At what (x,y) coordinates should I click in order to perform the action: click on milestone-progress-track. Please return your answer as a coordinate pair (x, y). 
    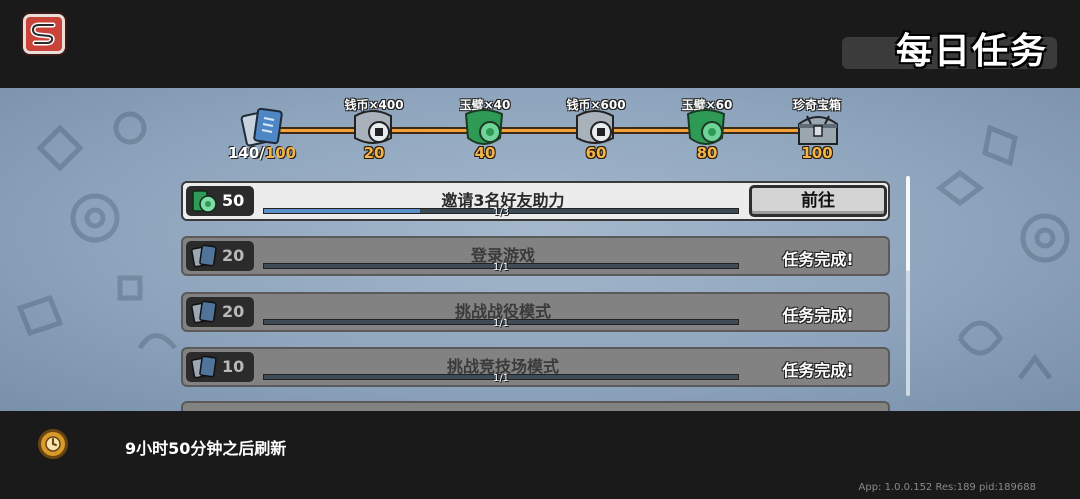
    Looking at the image, I should click on (539, 130).